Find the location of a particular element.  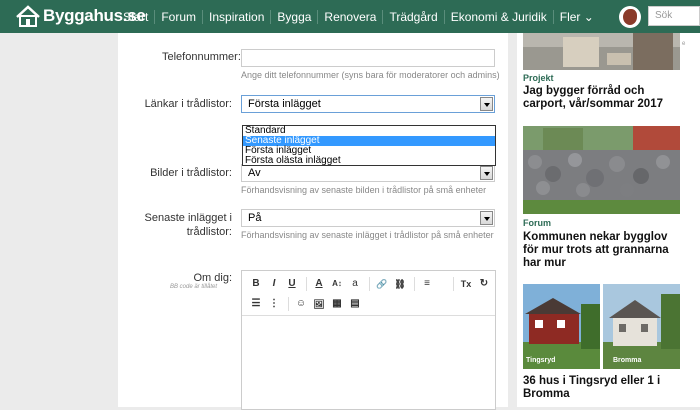

card-category-forum: Forum is located at coordinates (537, 223).